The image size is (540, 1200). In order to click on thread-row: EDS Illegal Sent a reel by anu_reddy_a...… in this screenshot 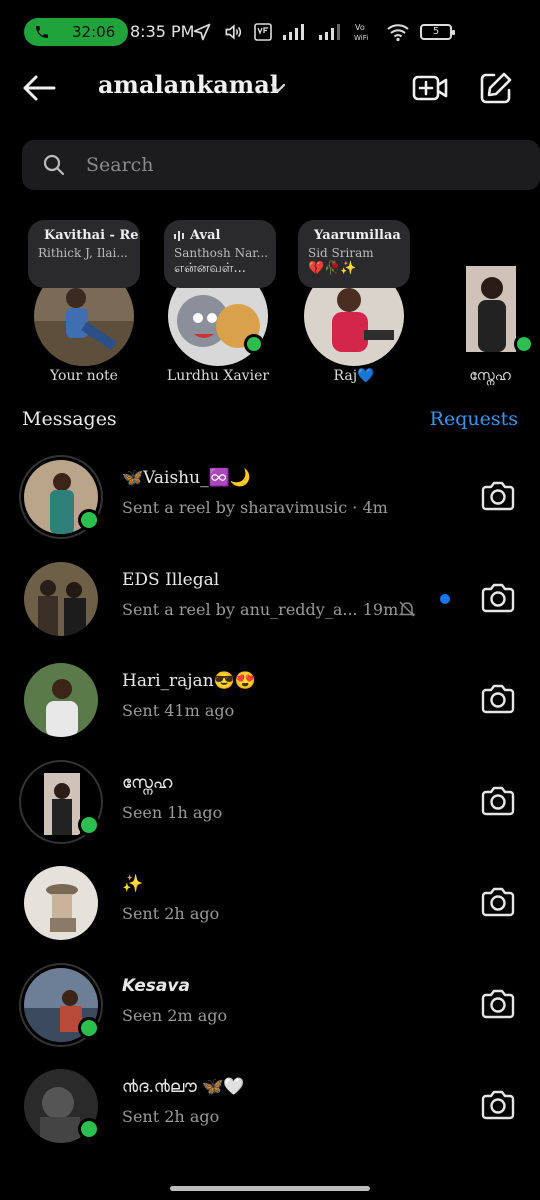, I will do `click(270, 599)`.